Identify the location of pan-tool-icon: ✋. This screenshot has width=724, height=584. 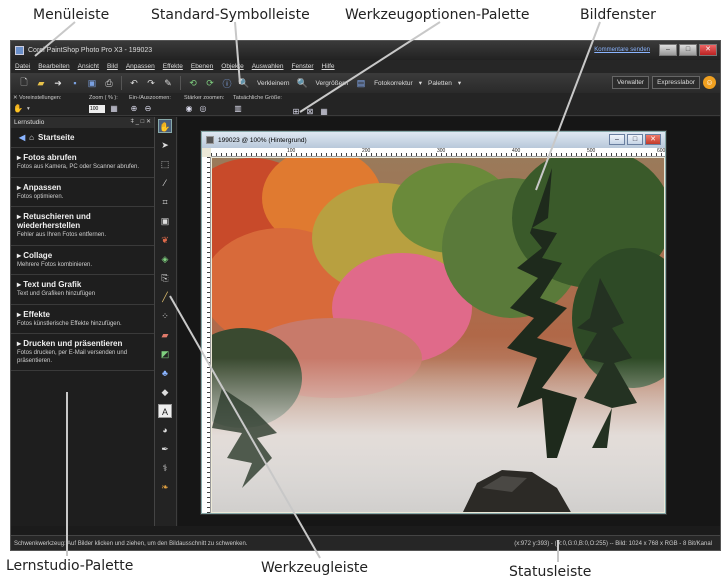
(165, 126).